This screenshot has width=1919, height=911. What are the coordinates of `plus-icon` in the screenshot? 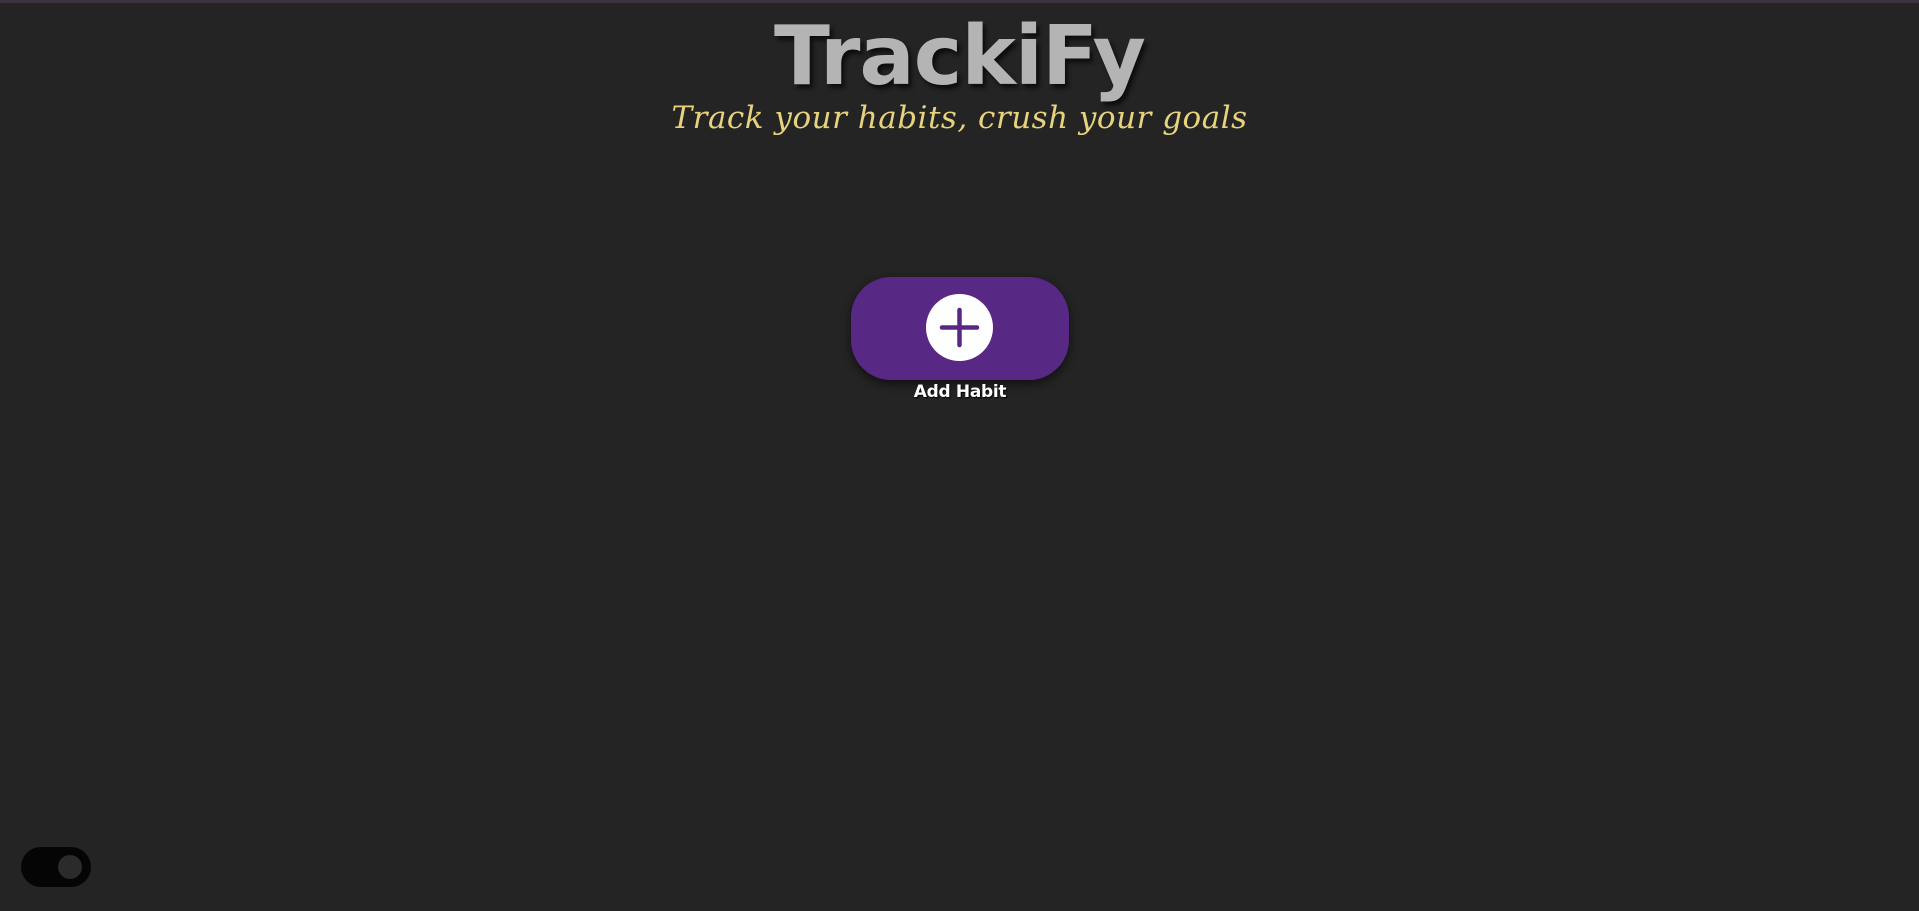 It's located at (959, 327).